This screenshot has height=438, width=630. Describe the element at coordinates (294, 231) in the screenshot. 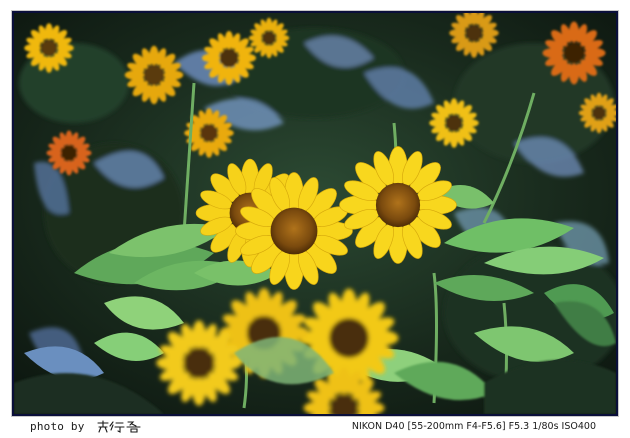

I see `sunflower-center` at that location.